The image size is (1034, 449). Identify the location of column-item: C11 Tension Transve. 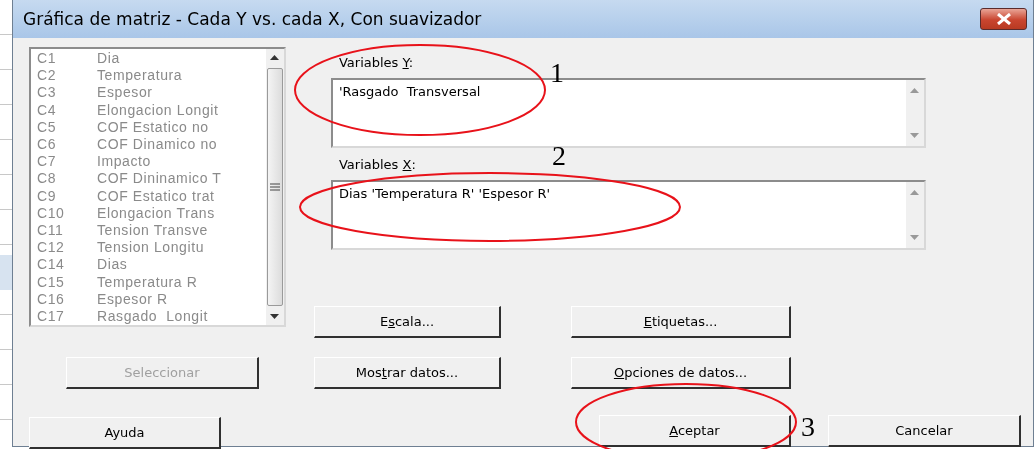
(151, 231).